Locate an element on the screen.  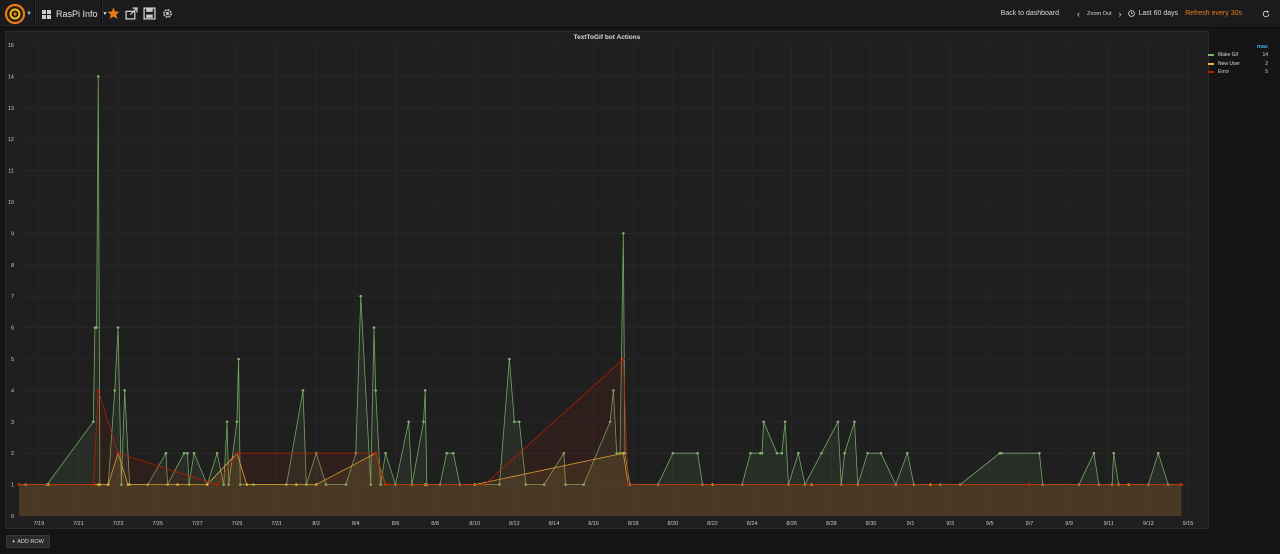
x-tick-label: 8/30 is located at coordinates (871, 524).